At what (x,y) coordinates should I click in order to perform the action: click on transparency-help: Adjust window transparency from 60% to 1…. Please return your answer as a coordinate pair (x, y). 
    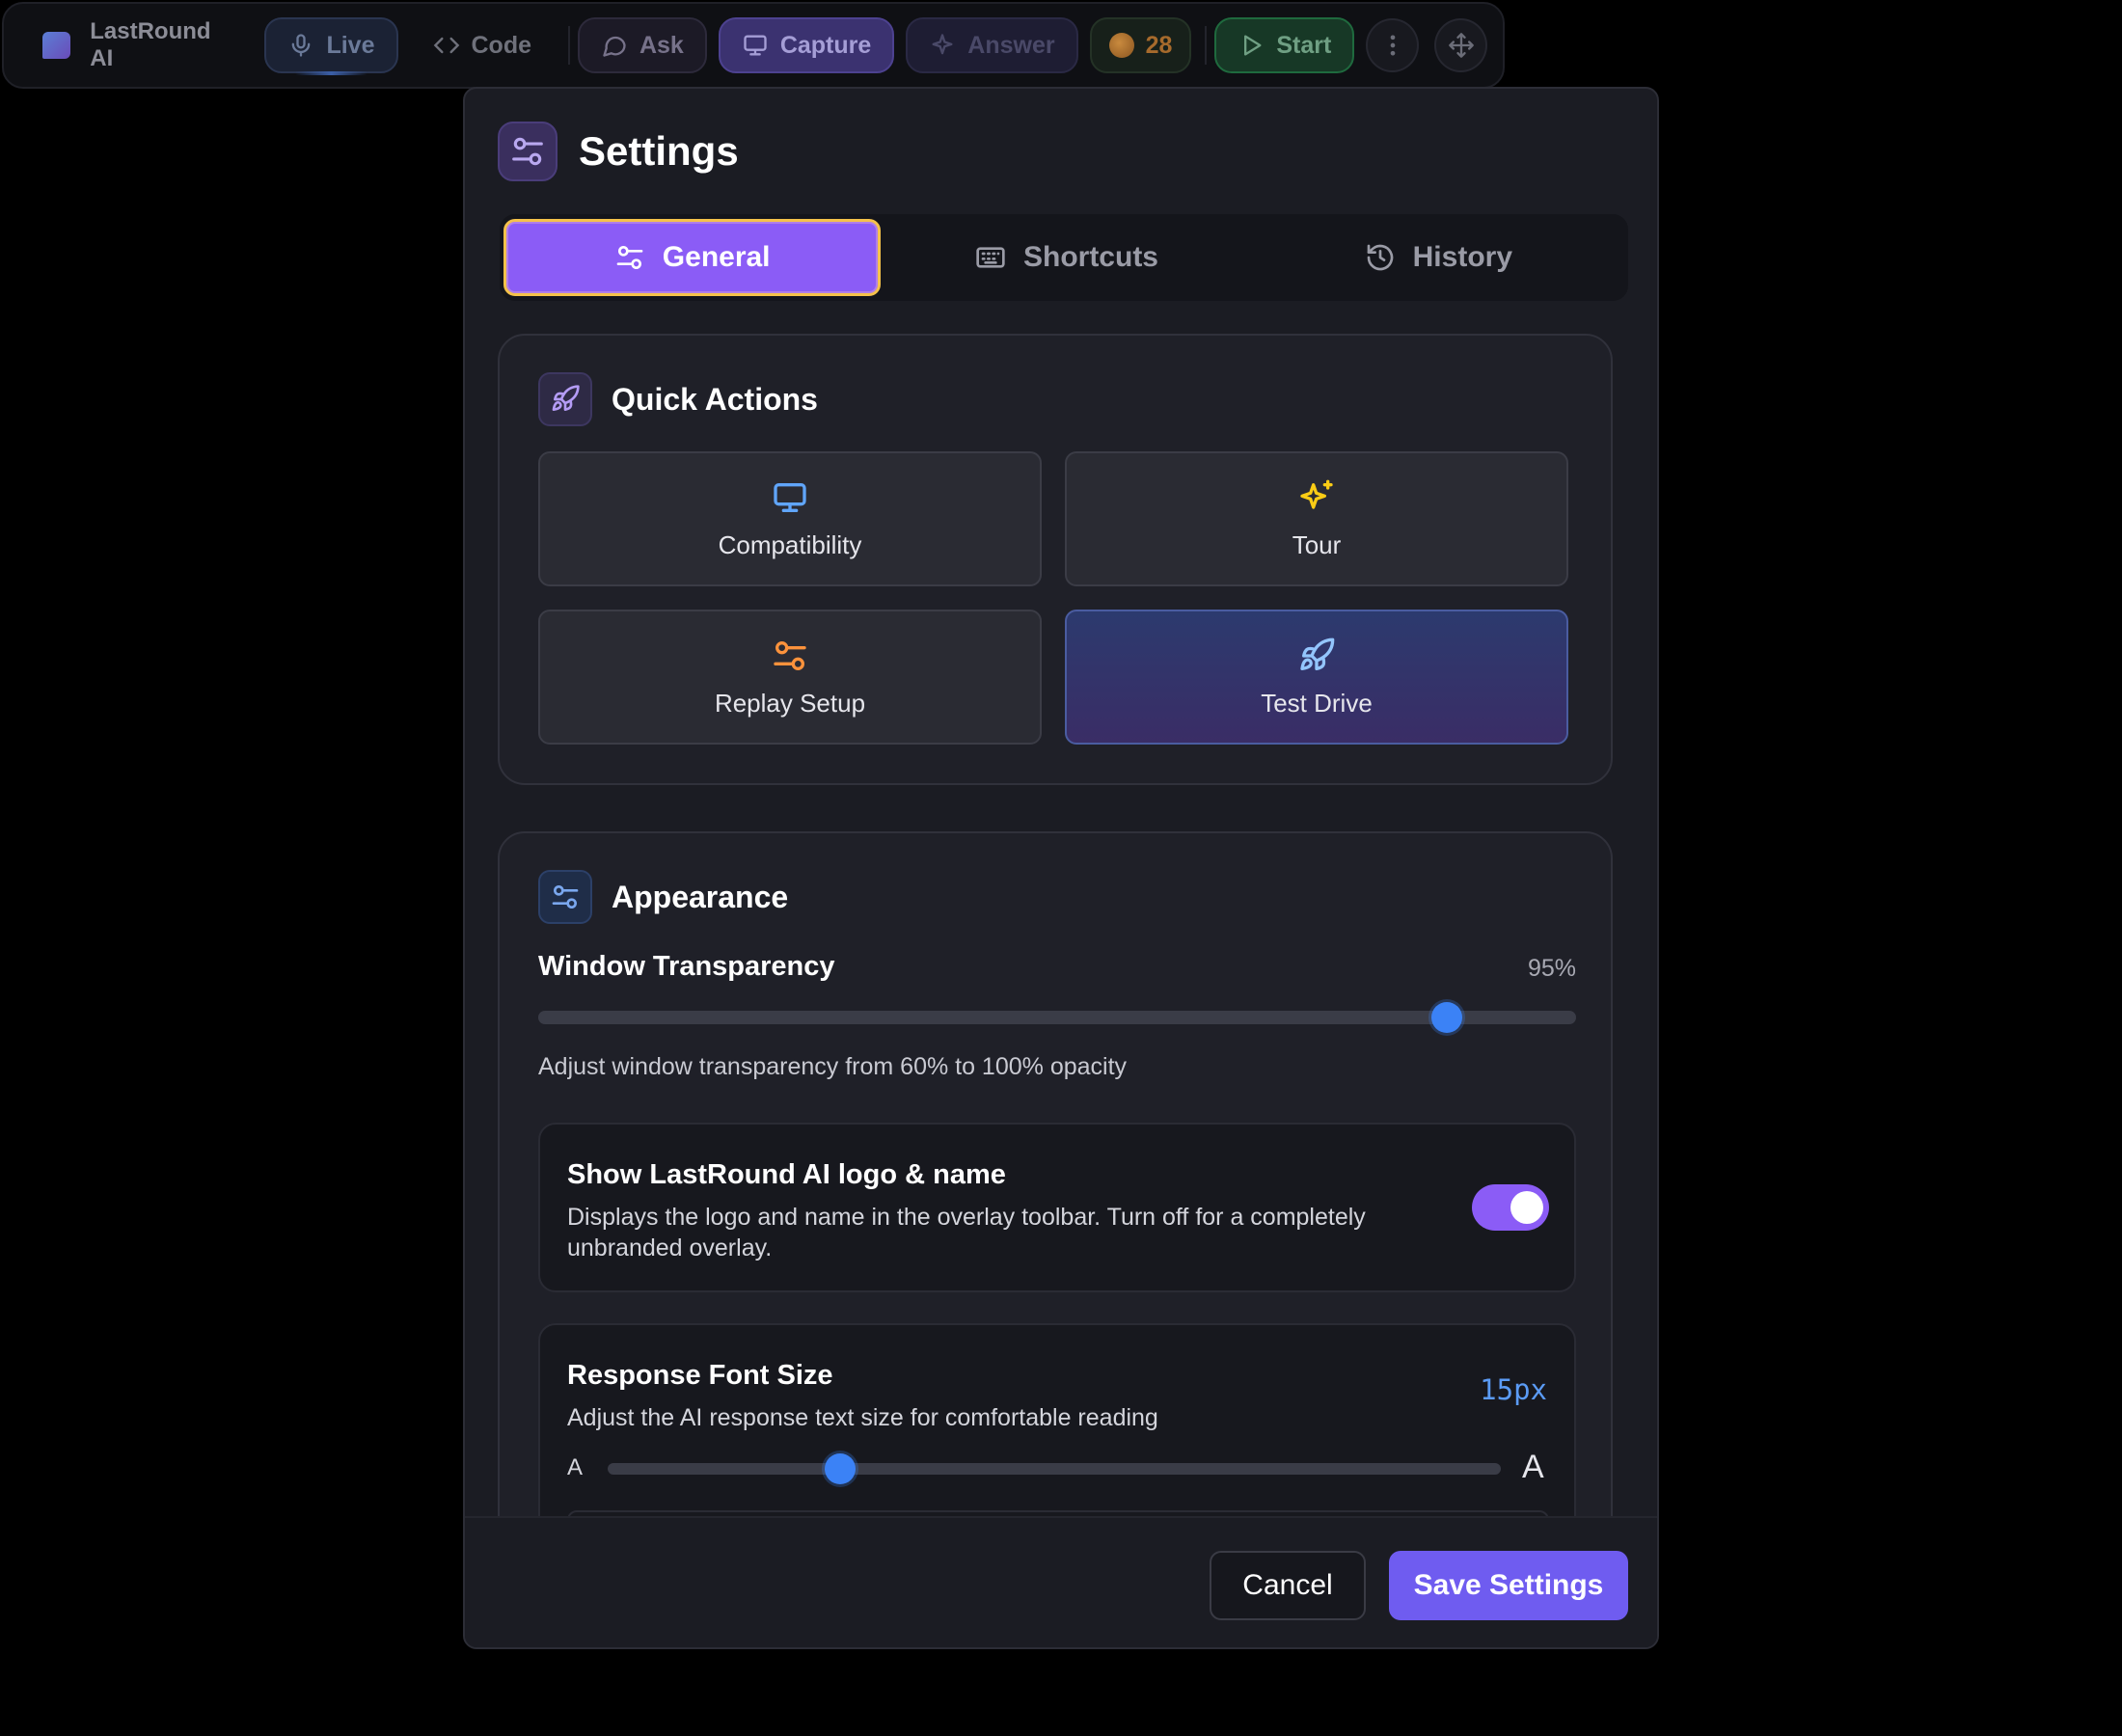
    Looking at the image, I should click on (833, 1067).